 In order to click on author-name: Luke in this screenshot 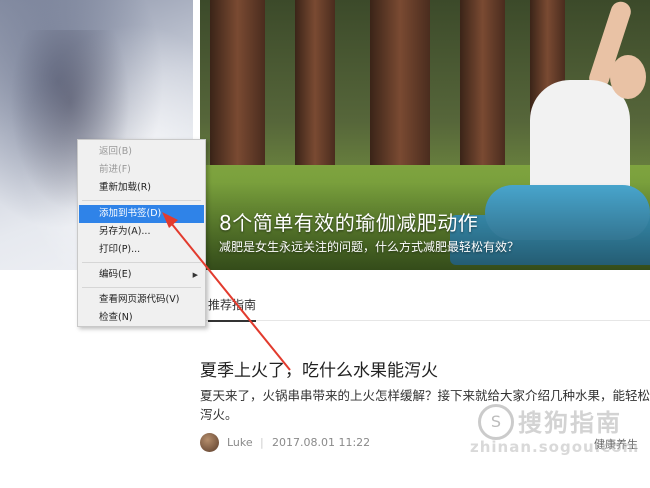, I will do `click(240, 442)`.